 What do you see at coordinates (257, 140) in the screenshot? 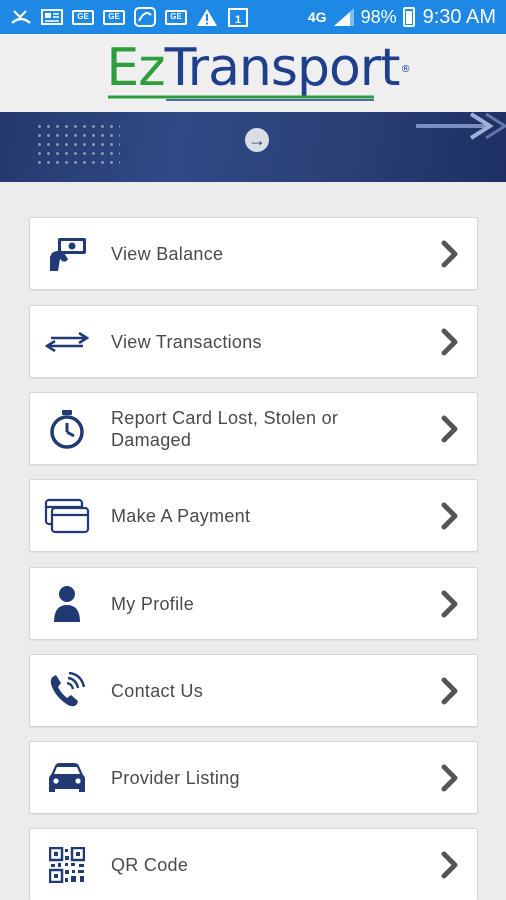
I see `banner-next-icon: →` at bounding box center [257, 140].